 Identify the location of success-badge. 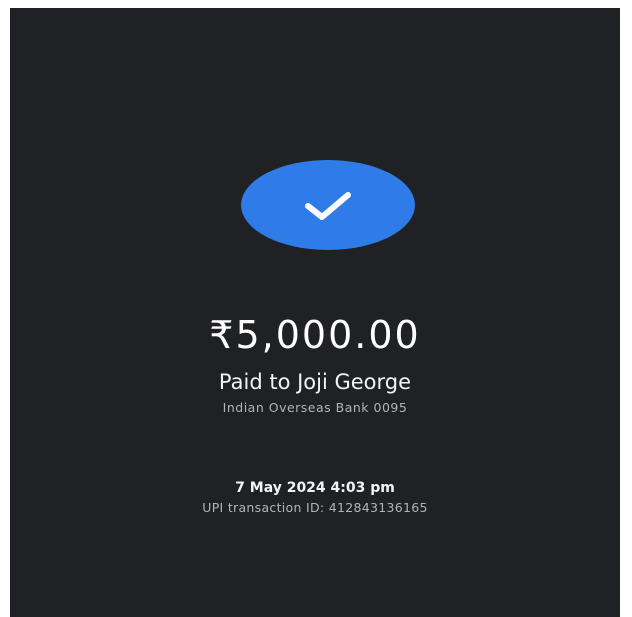
(328, 205).